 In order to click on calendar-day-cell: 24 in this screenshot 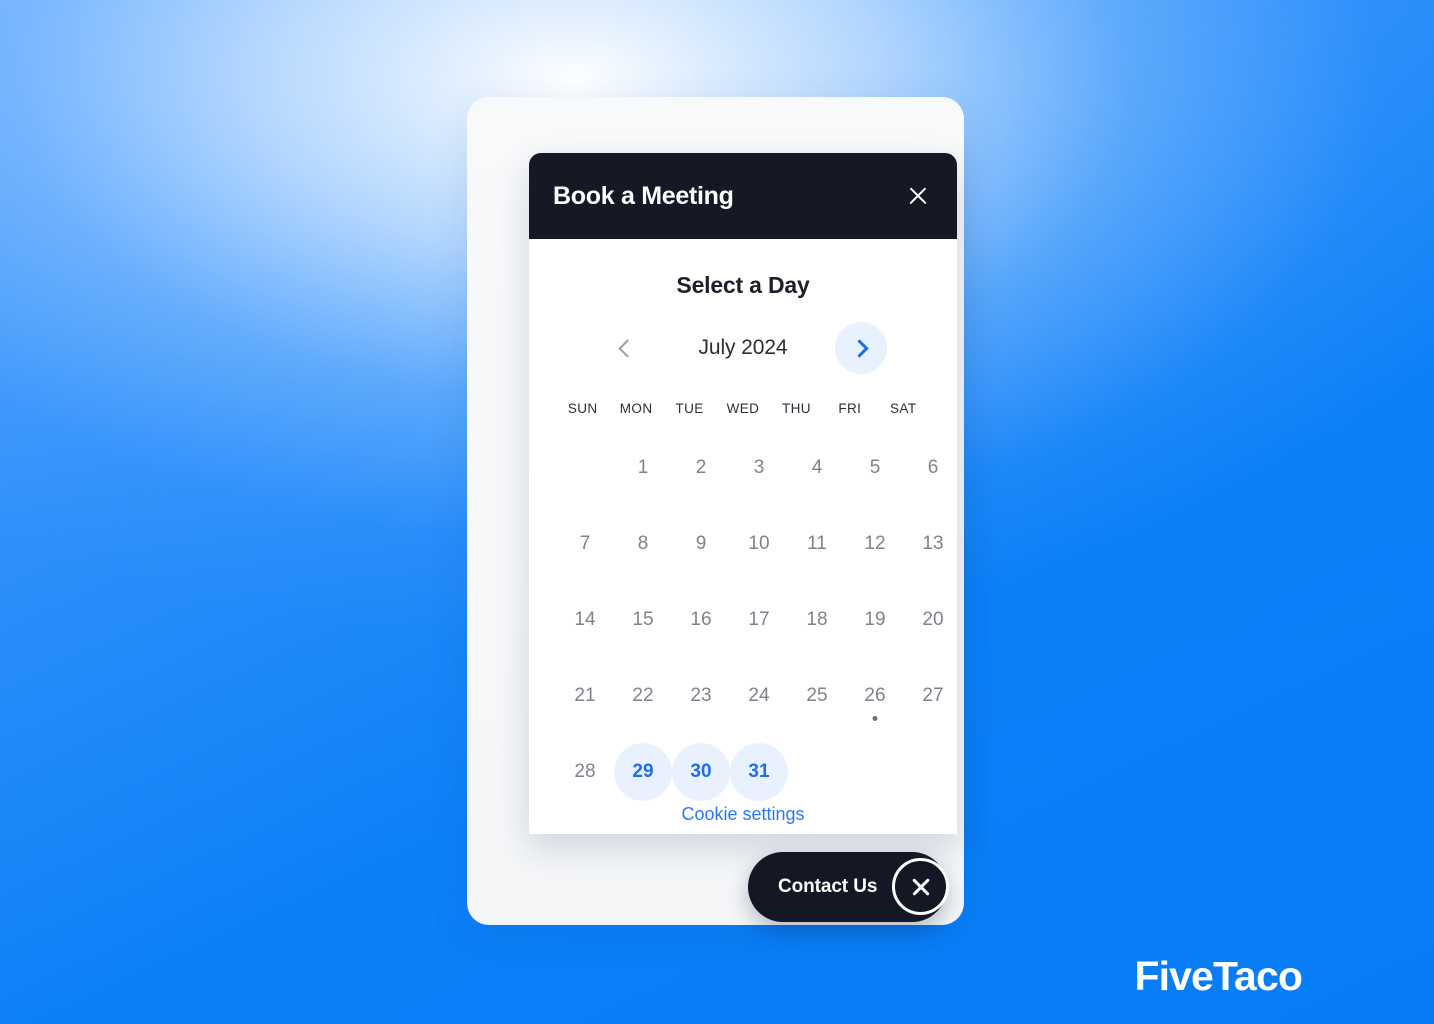, I will do `click(759, 696)`.